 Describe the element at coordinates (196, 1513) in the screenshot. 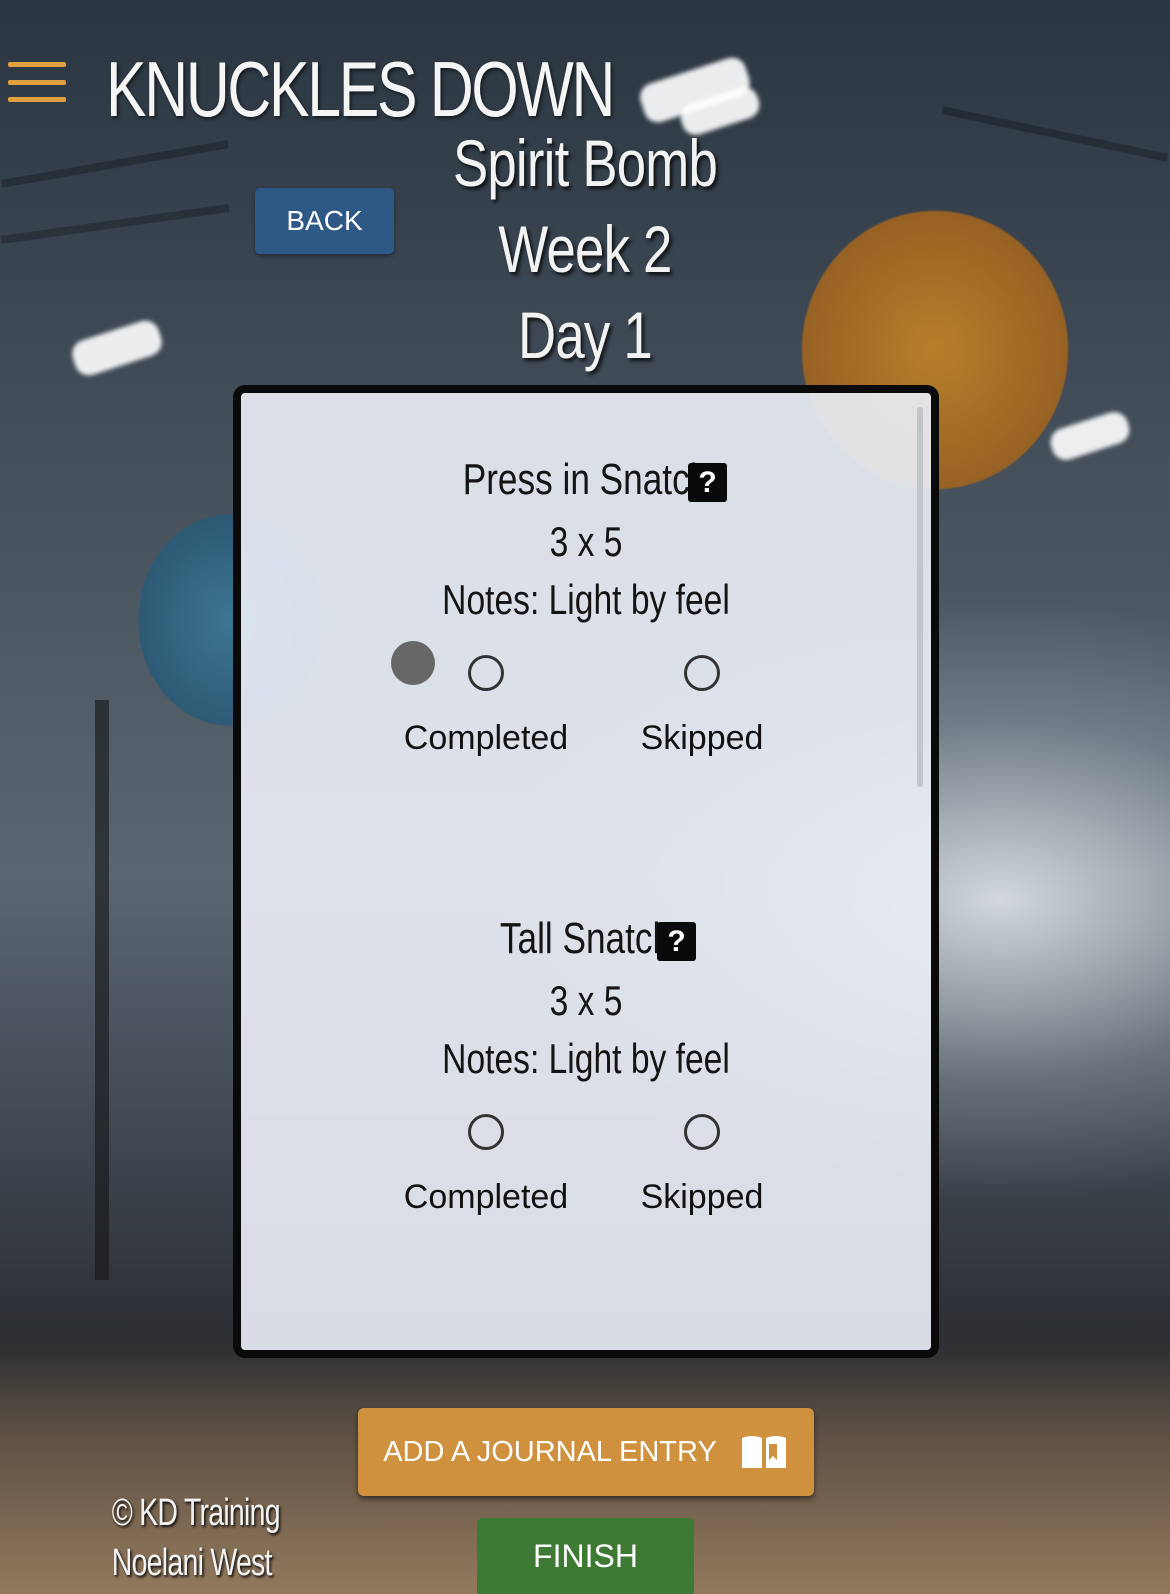

I see `copyright-text: © KD Training` at that location.